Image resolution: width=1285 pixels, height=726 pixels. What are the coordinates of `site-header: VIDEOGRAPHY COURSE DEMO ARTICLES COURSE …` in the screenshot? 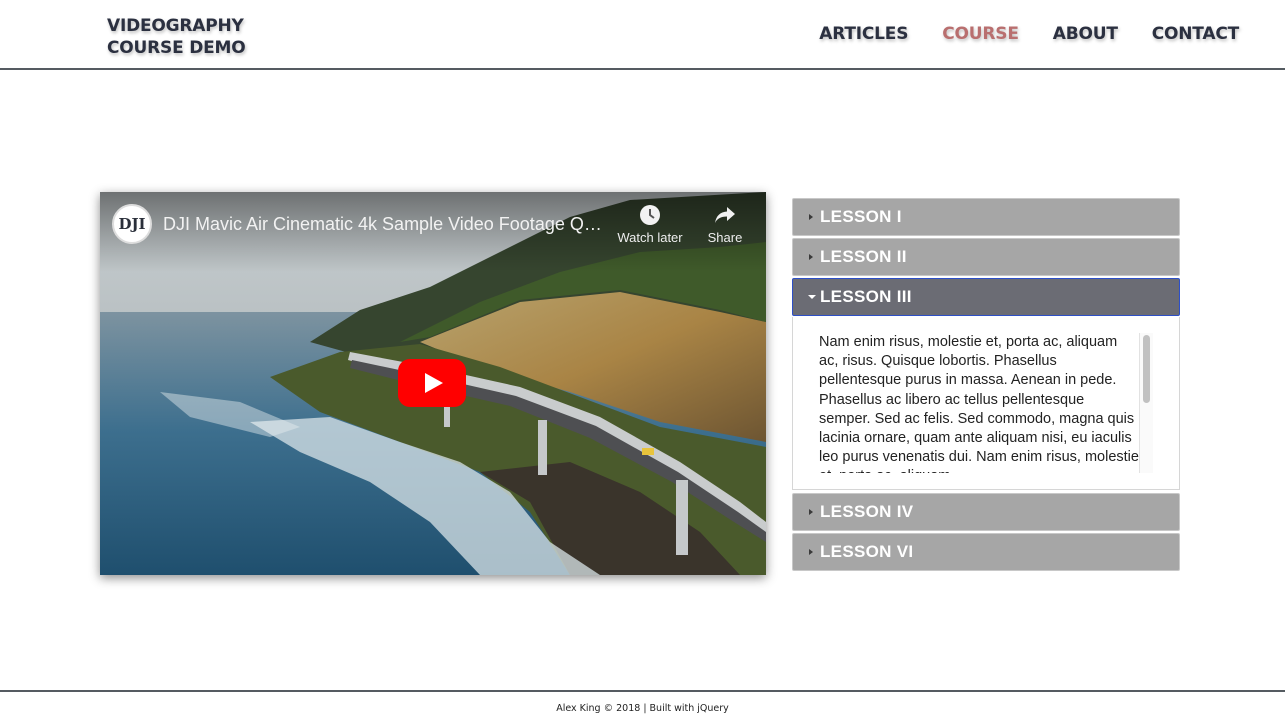 It's located at (642, 35).